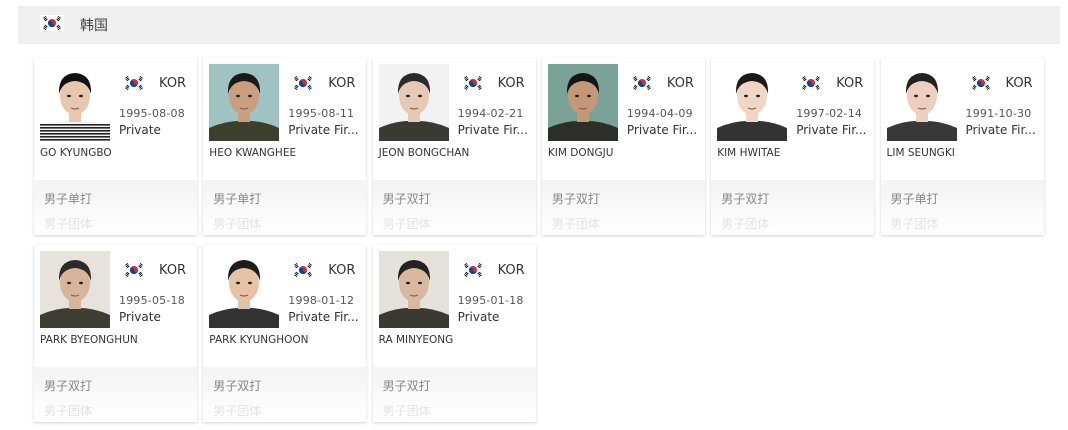  Describe the element at coordinates (998, 113) in the screenshot. I see `birth-date: 1991-10-30` at that location.